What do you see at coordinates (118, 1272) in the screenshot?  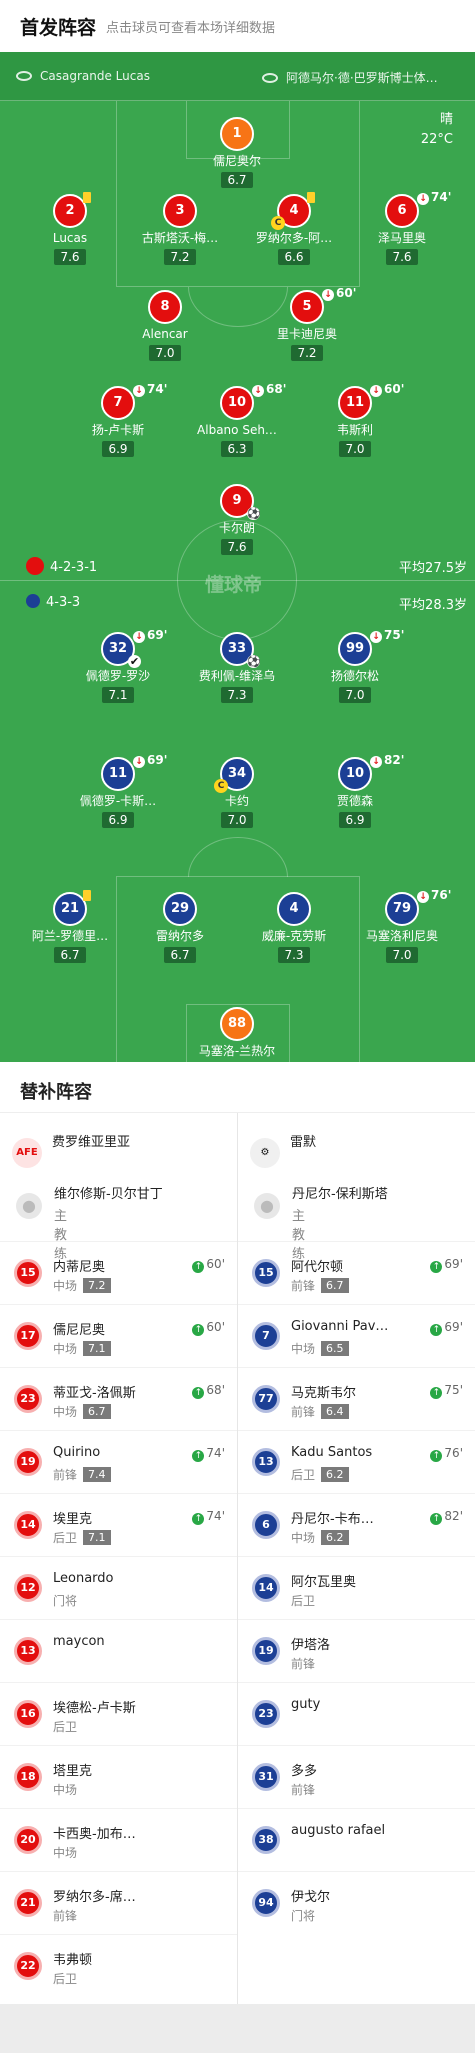 I see `sub-player-row: 15 内蒂尼奥 中场 7.2 ↑ 60'` at bounding box center [118, 1272].